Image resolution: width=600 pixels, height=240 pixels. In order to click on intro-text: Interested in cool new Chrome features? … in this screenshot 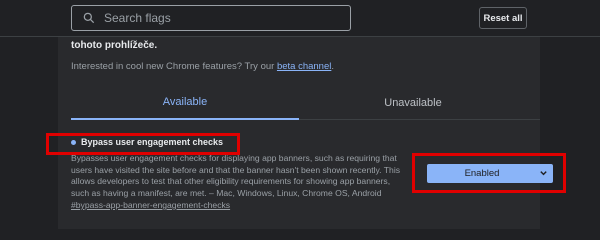, I will do `click(202, 66)`.